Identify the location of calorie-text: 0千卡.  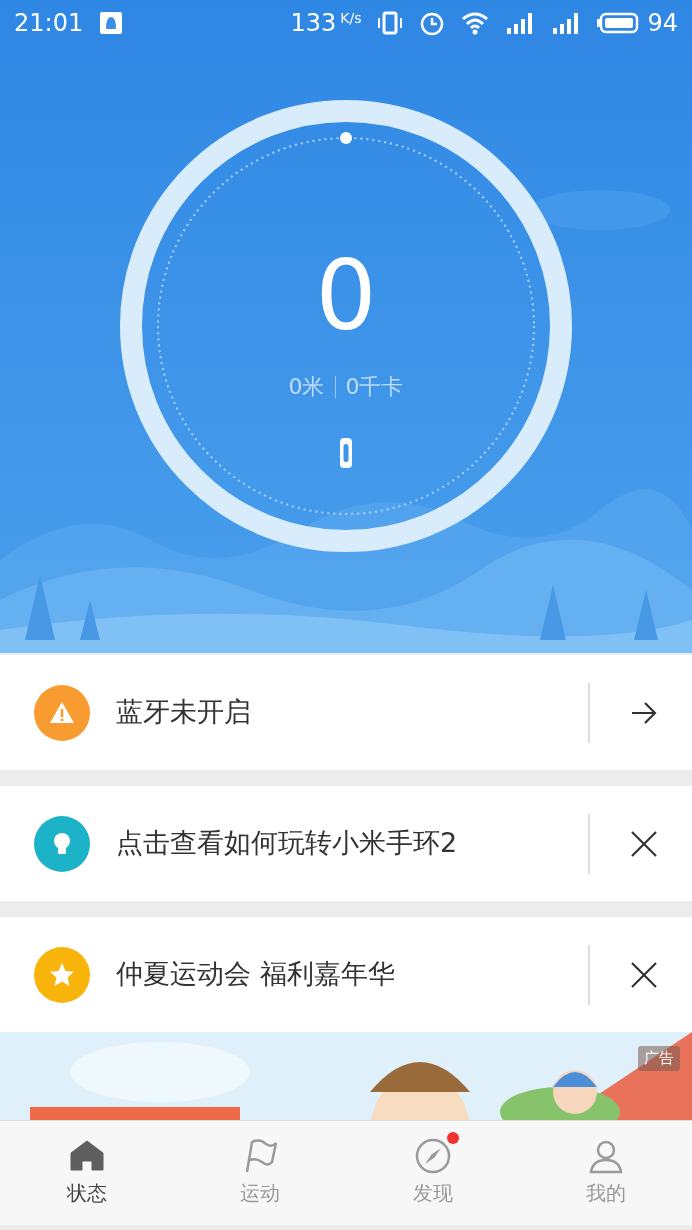
(374, 387).